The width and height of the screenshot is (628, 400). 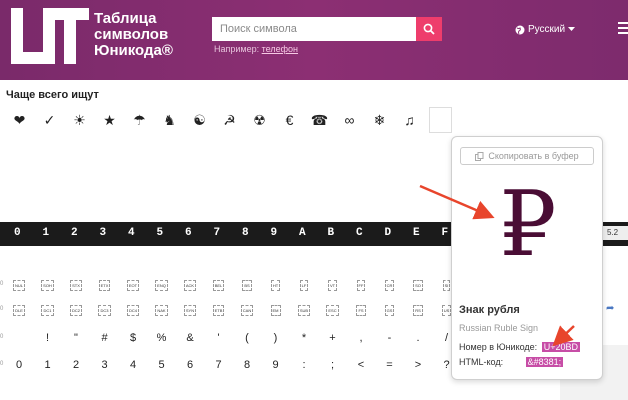 What do you see at coordinates (319, 120) in the screenshot?
I see `frequent-symbol: ☎` at bounding box center [319, 120].